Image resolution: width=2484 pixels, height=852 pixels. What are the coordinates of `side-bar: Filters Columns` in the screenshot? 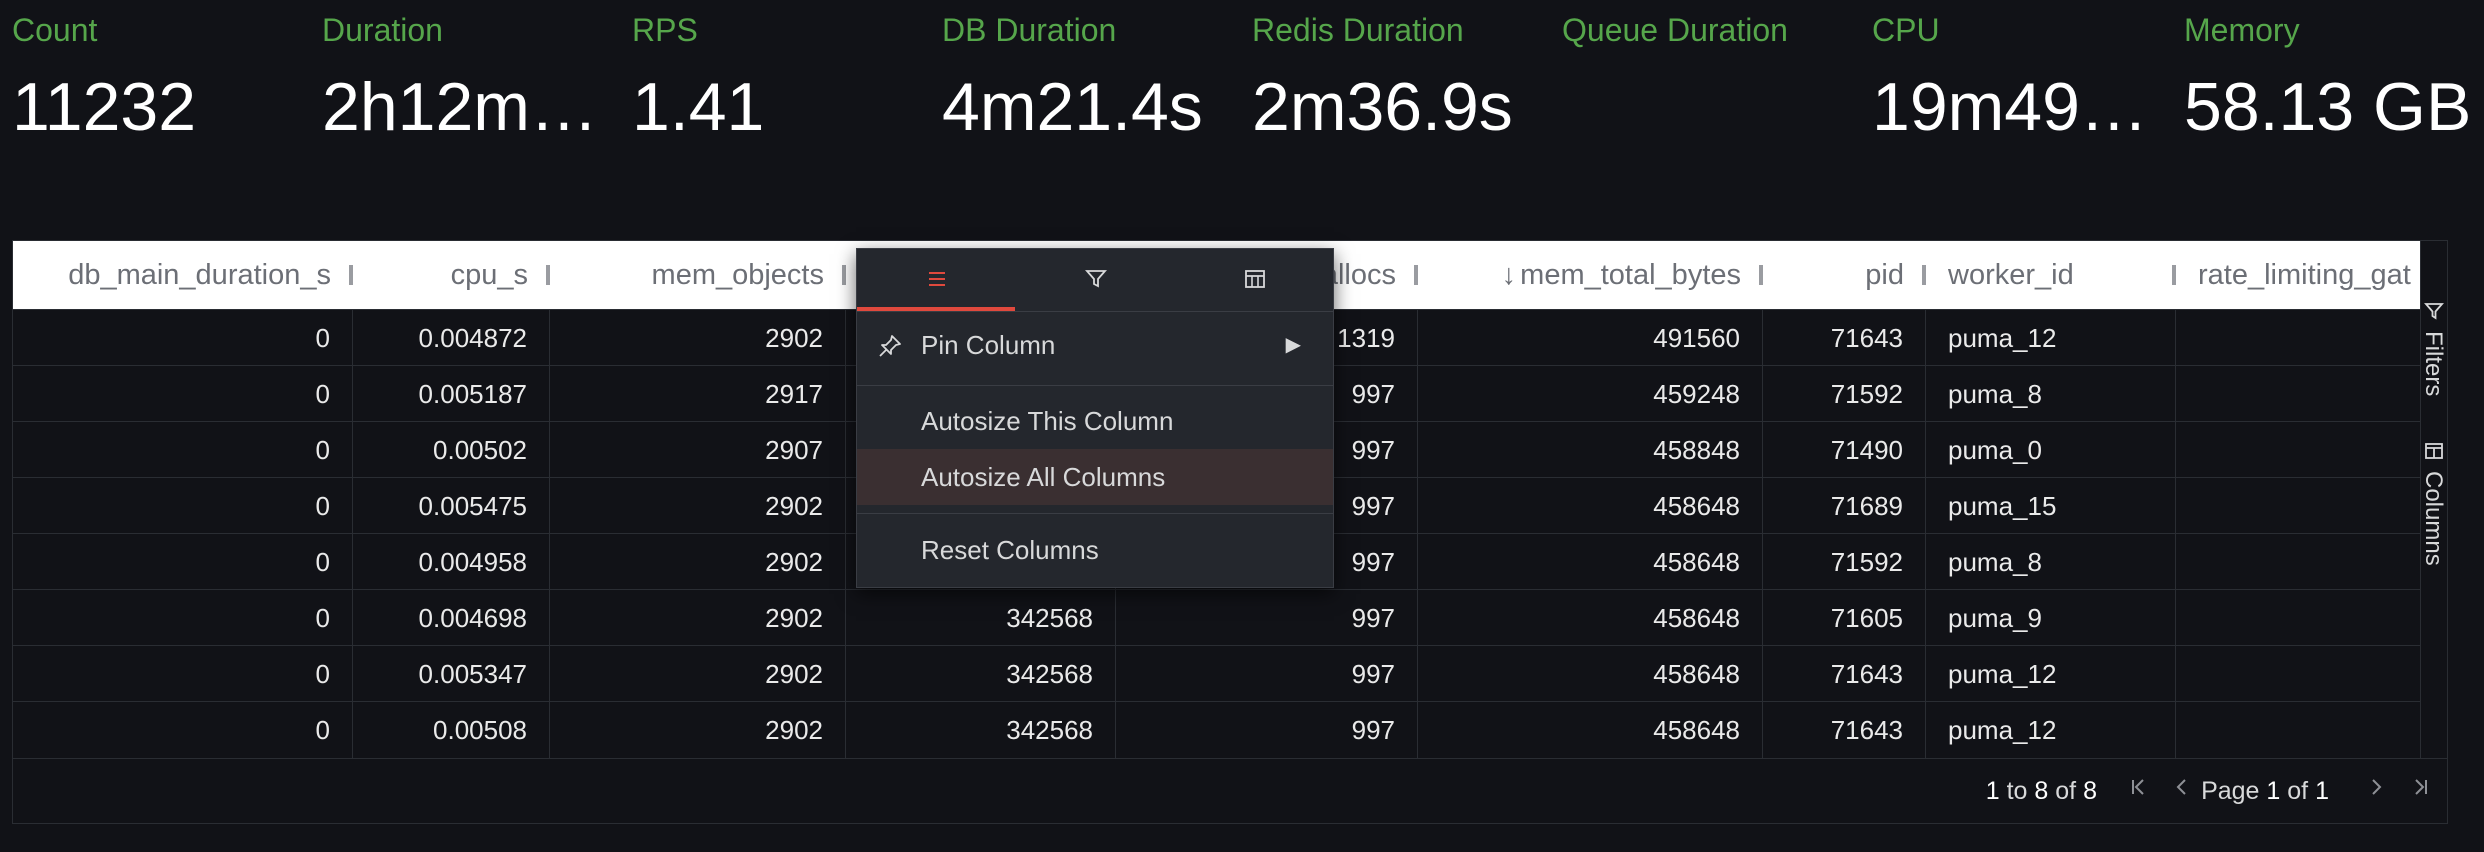 It's located at (2433, 499).